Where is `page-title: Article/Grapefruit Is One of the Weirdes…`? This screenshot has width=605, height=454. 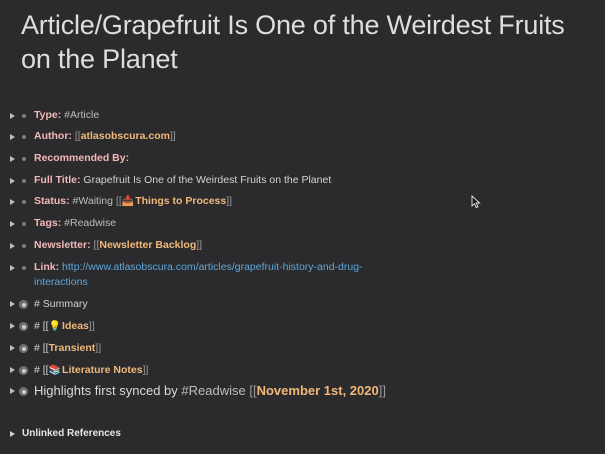
page-title: Article/Grapefruit Is One of the Weirdes… is located at coordinates (306, 42).